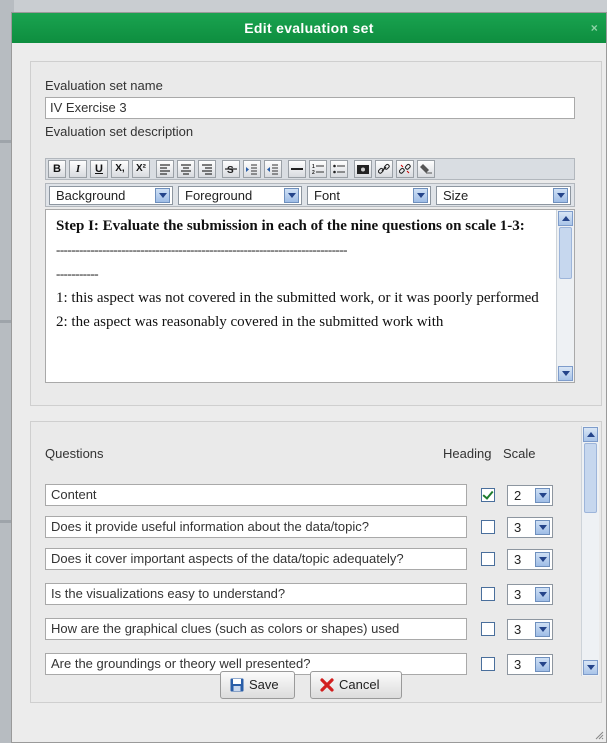  What do you see at coordinates (599, 735) in the screenshot?
I see `resize-grip-icon` at bounding box center [599, 735].